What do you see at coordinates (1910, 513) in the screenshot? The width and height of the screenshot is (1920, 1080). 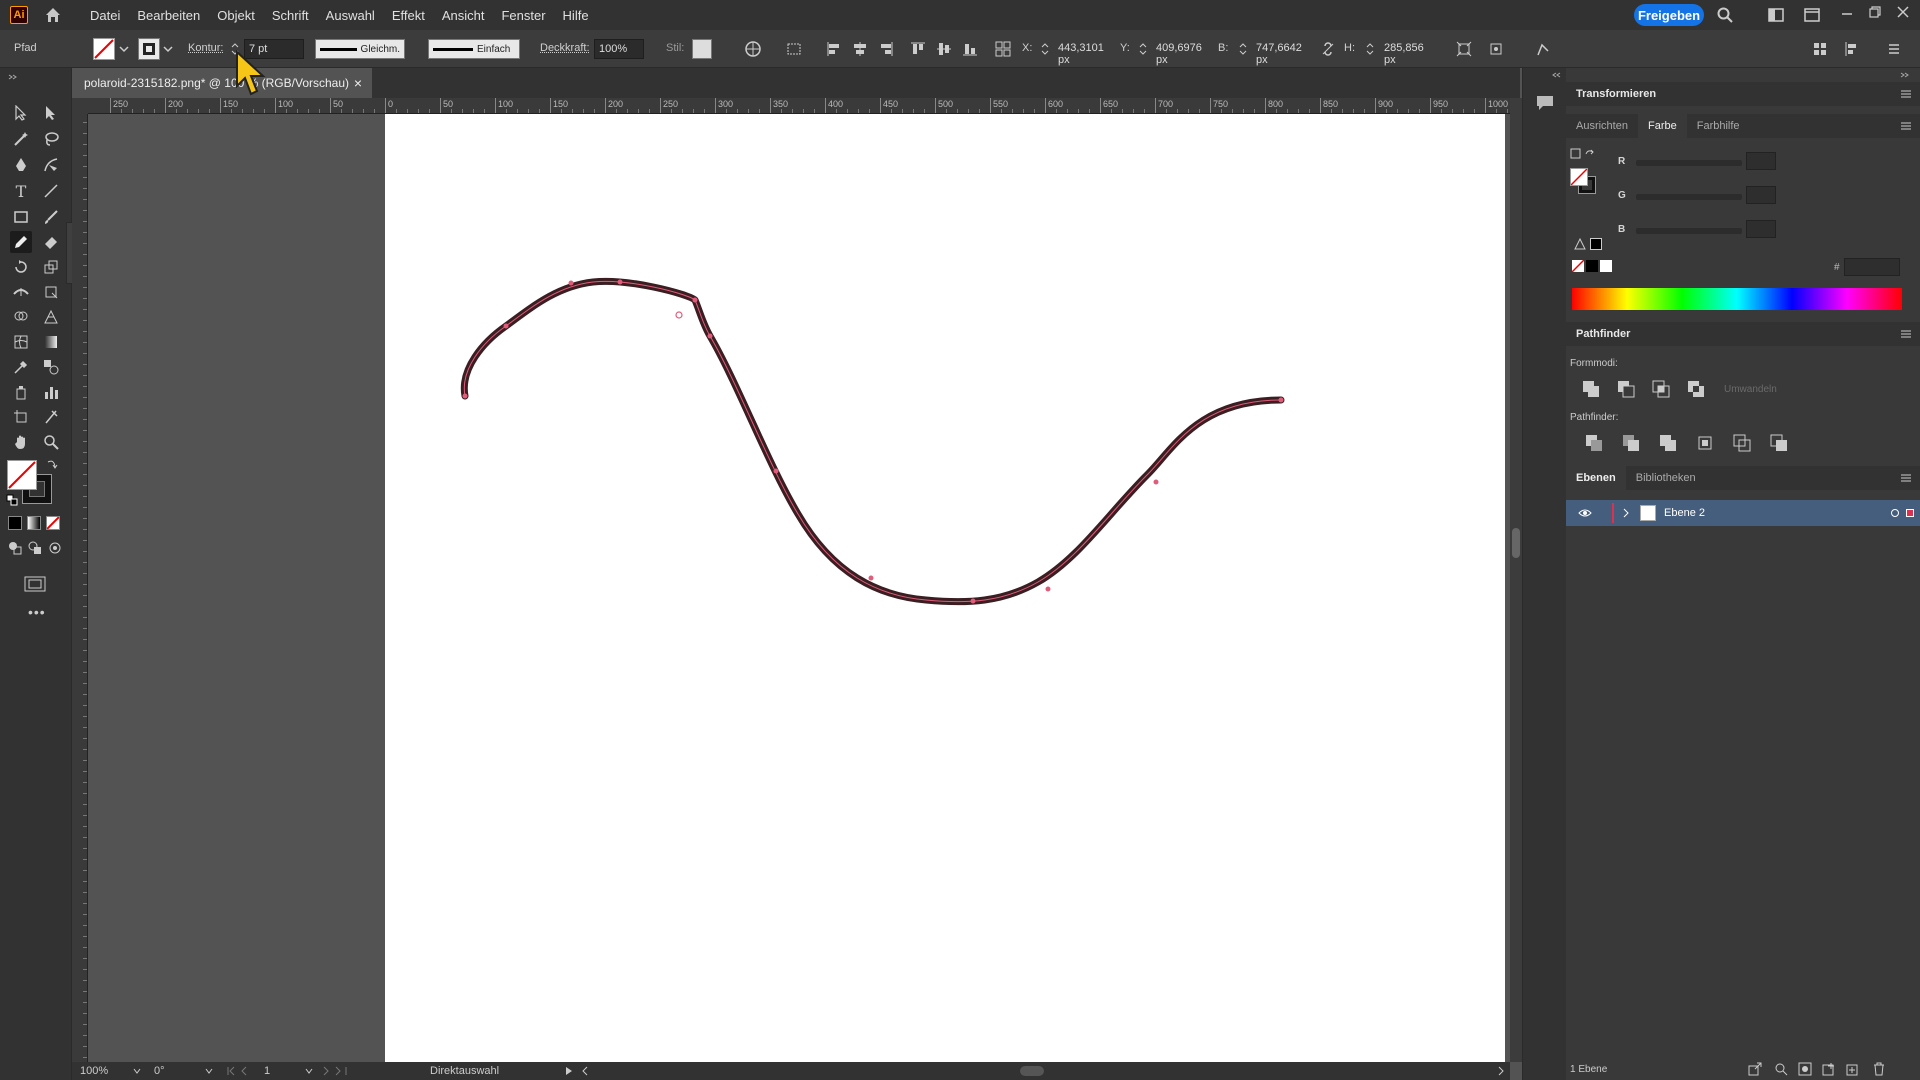 I see `selection-indicator` at bounding box center [1910, 513].